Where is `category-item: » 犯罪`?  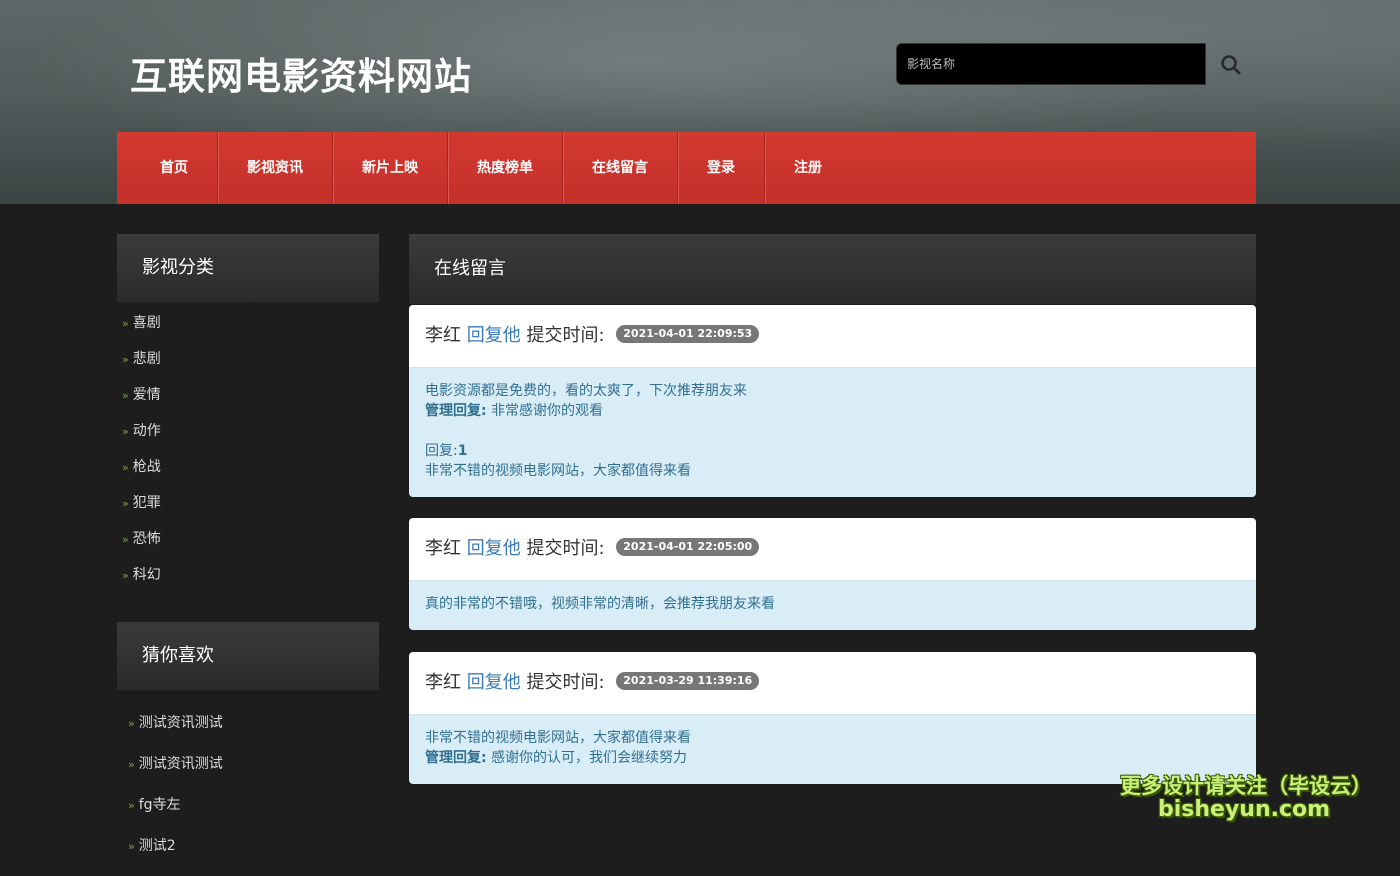 category-item: » 犯罪 is located at coordinates (141, 510).